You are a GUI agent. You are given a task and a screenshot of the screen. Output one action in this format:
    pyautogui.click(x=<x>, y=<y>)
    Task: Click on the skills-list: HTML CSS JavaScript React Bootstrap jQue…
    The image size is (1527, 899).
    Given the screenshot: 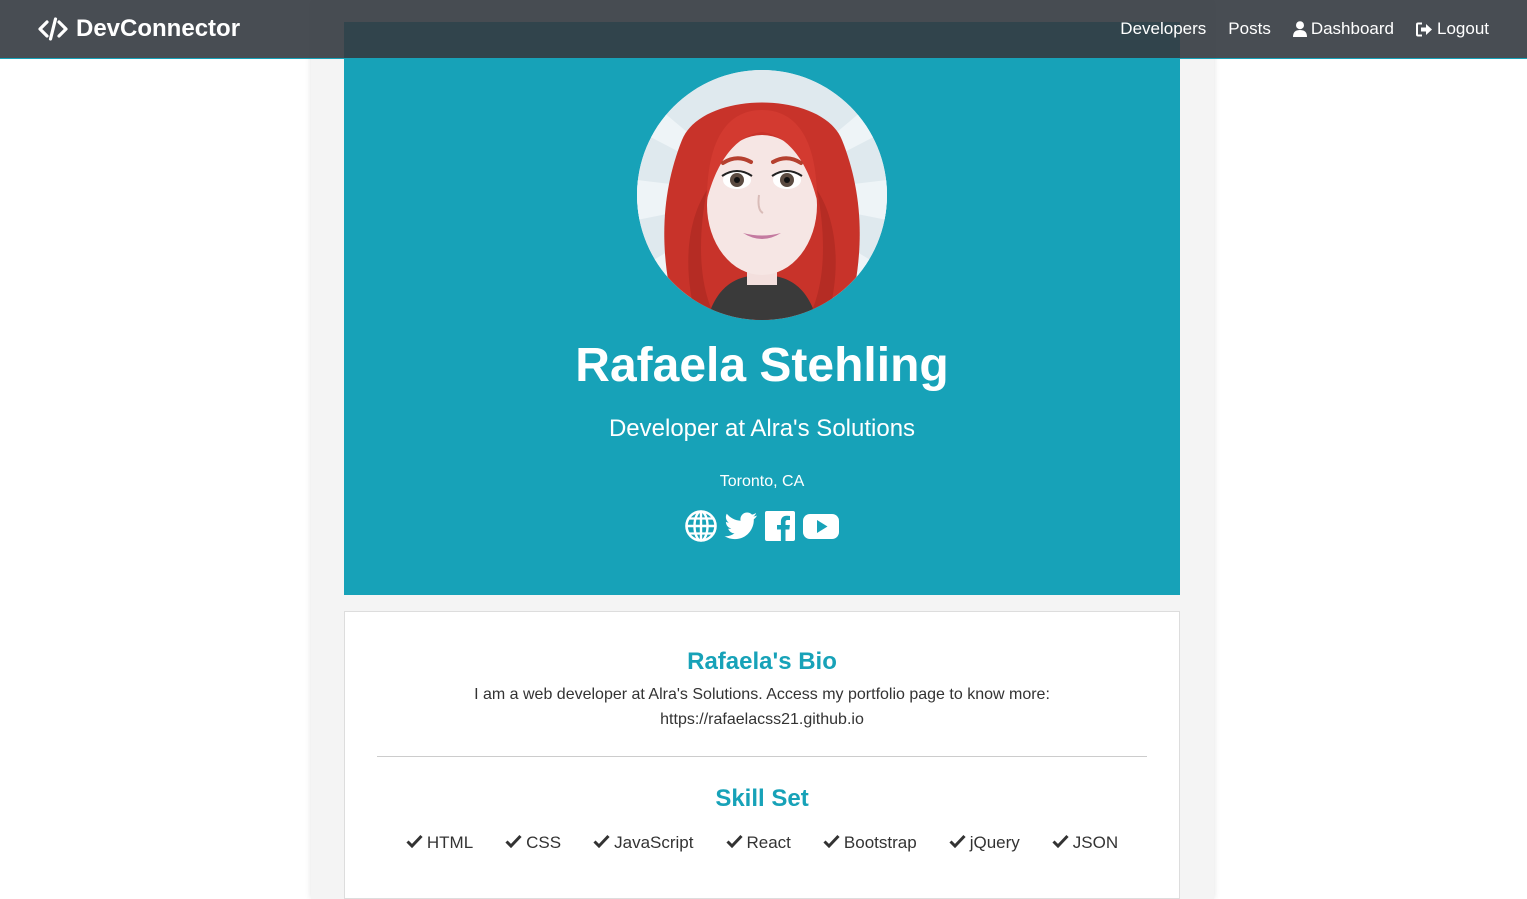 What is the action you would take?
    pyautogui.click(x=762, y=843)
    